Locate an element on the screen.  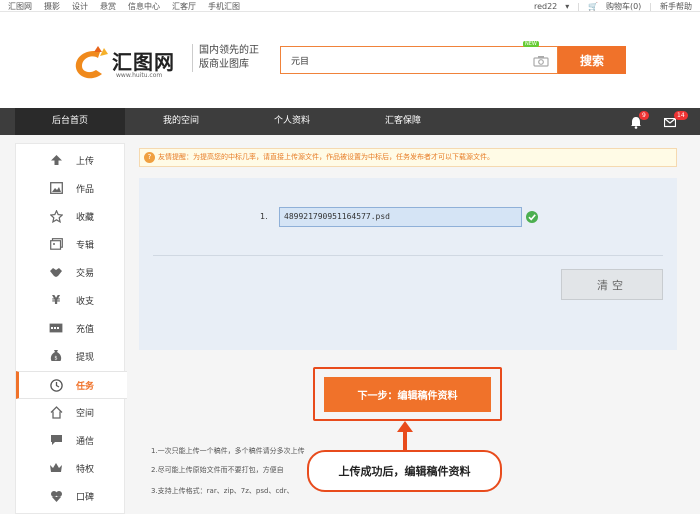
top-link-lounge: 汇客厅 is located at coordinates (184, 6).